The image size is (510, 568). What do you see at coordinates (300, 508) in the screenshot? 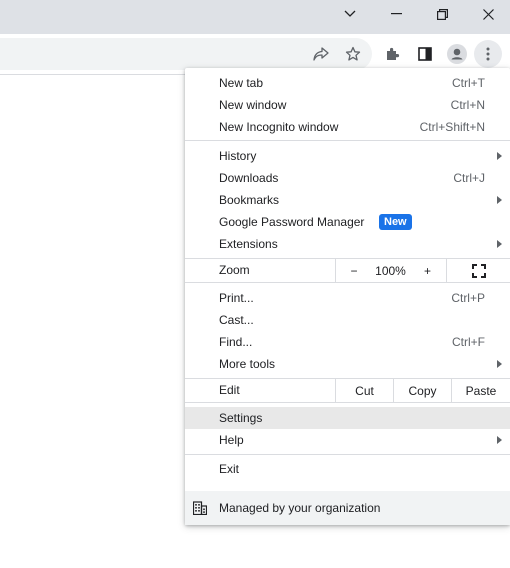
I see `managed-label: Managed by your organization` at bounding box center [300, 508].